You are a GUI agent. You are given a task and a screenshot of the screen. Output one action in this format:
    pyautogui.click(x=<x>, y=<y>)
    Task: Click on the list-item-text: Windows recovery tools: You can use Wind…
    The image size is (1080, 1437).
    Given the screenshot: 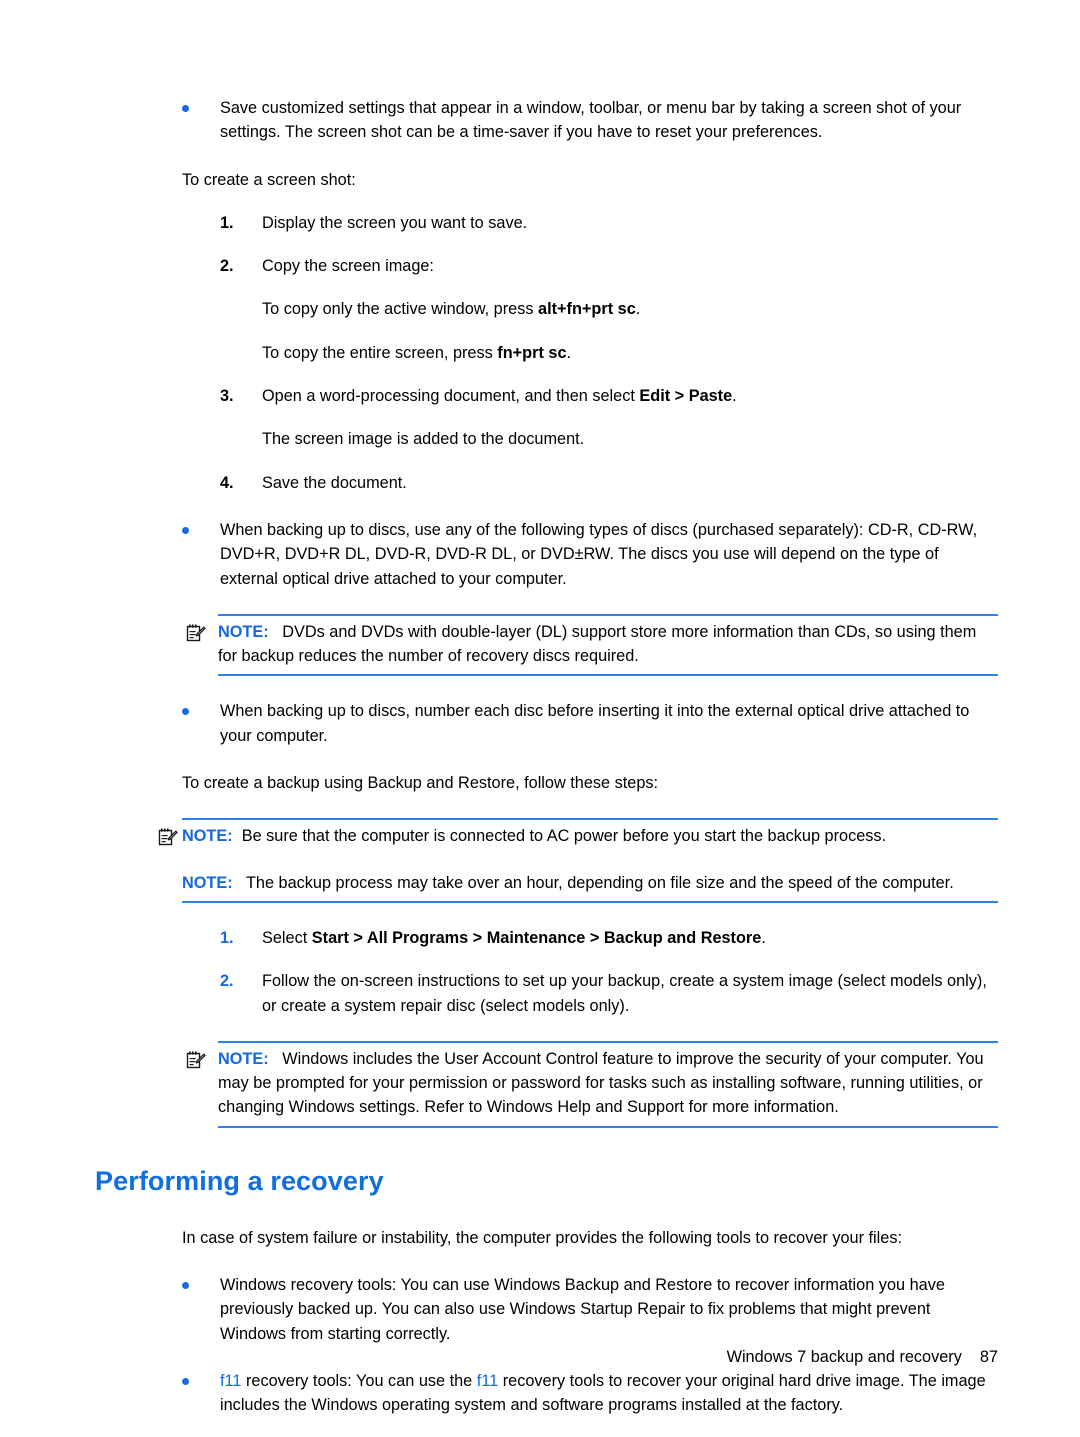 What is the action you would take?
    pyautogui.click(x=582, y=1309)
    